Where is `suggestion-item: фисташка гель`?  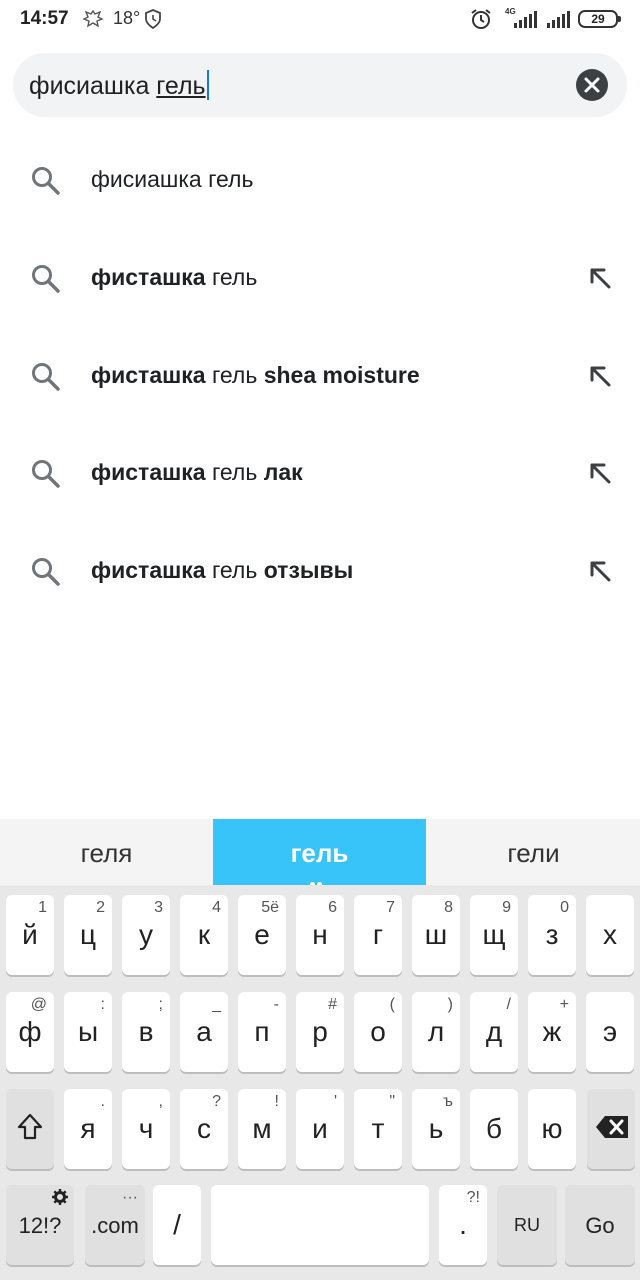 suggestion-item: фисташка гель is located at coordinates (320, 279).